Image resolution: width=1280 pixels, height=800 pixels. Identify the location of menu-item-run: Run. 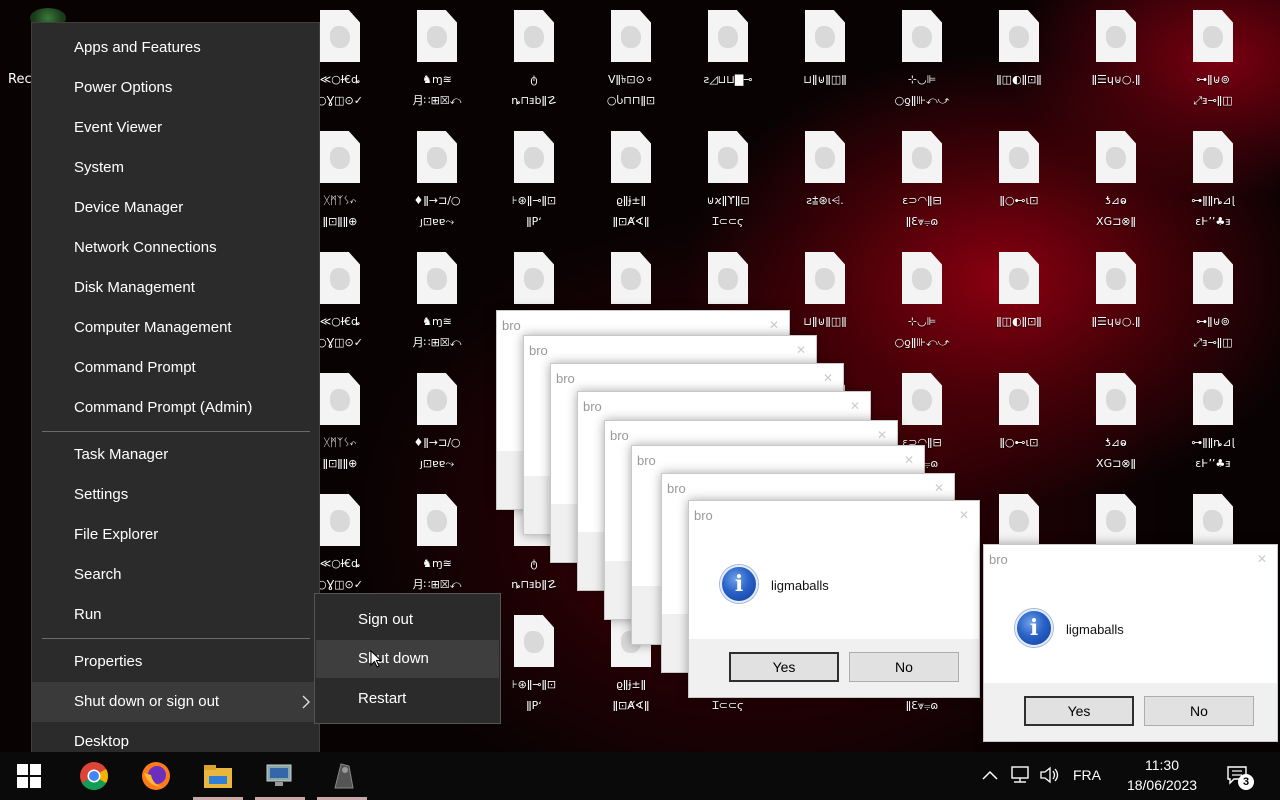
(175, 615).